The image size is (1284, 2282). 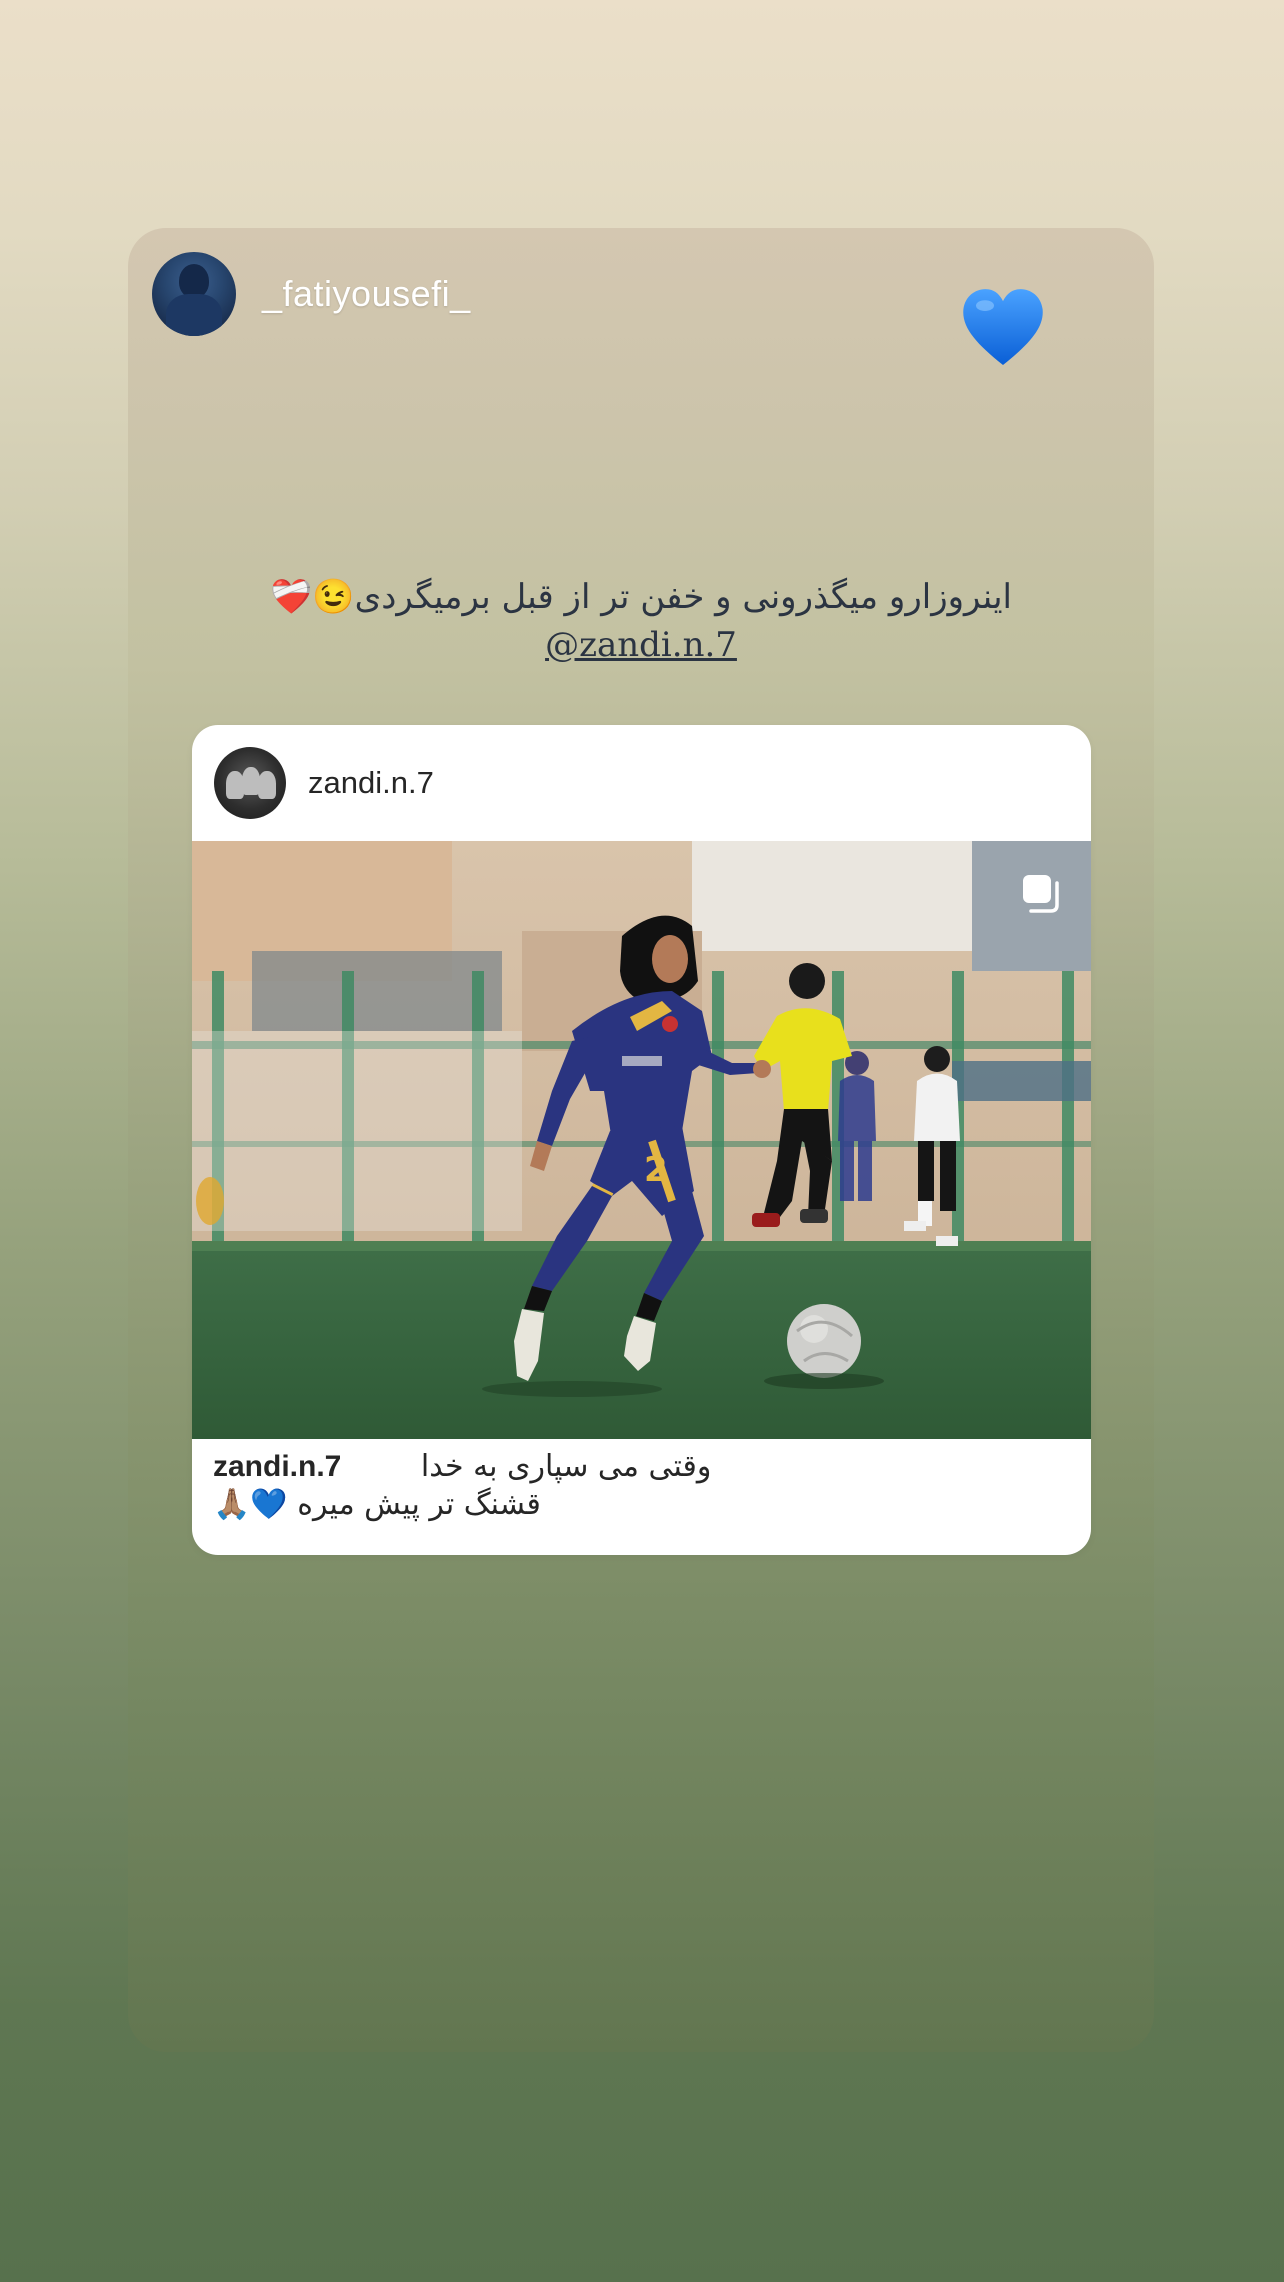 I want to click on carousel-icon, so click(x=1041, y=894).